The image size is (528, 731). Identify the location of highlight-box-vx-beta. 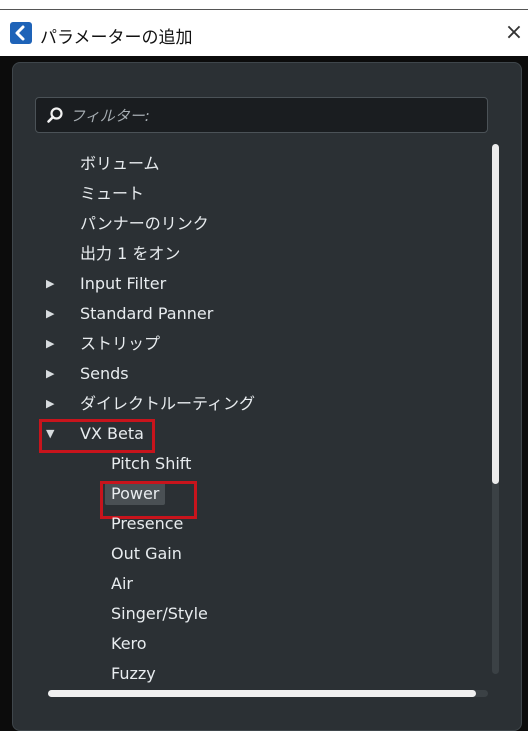
(97, 436).